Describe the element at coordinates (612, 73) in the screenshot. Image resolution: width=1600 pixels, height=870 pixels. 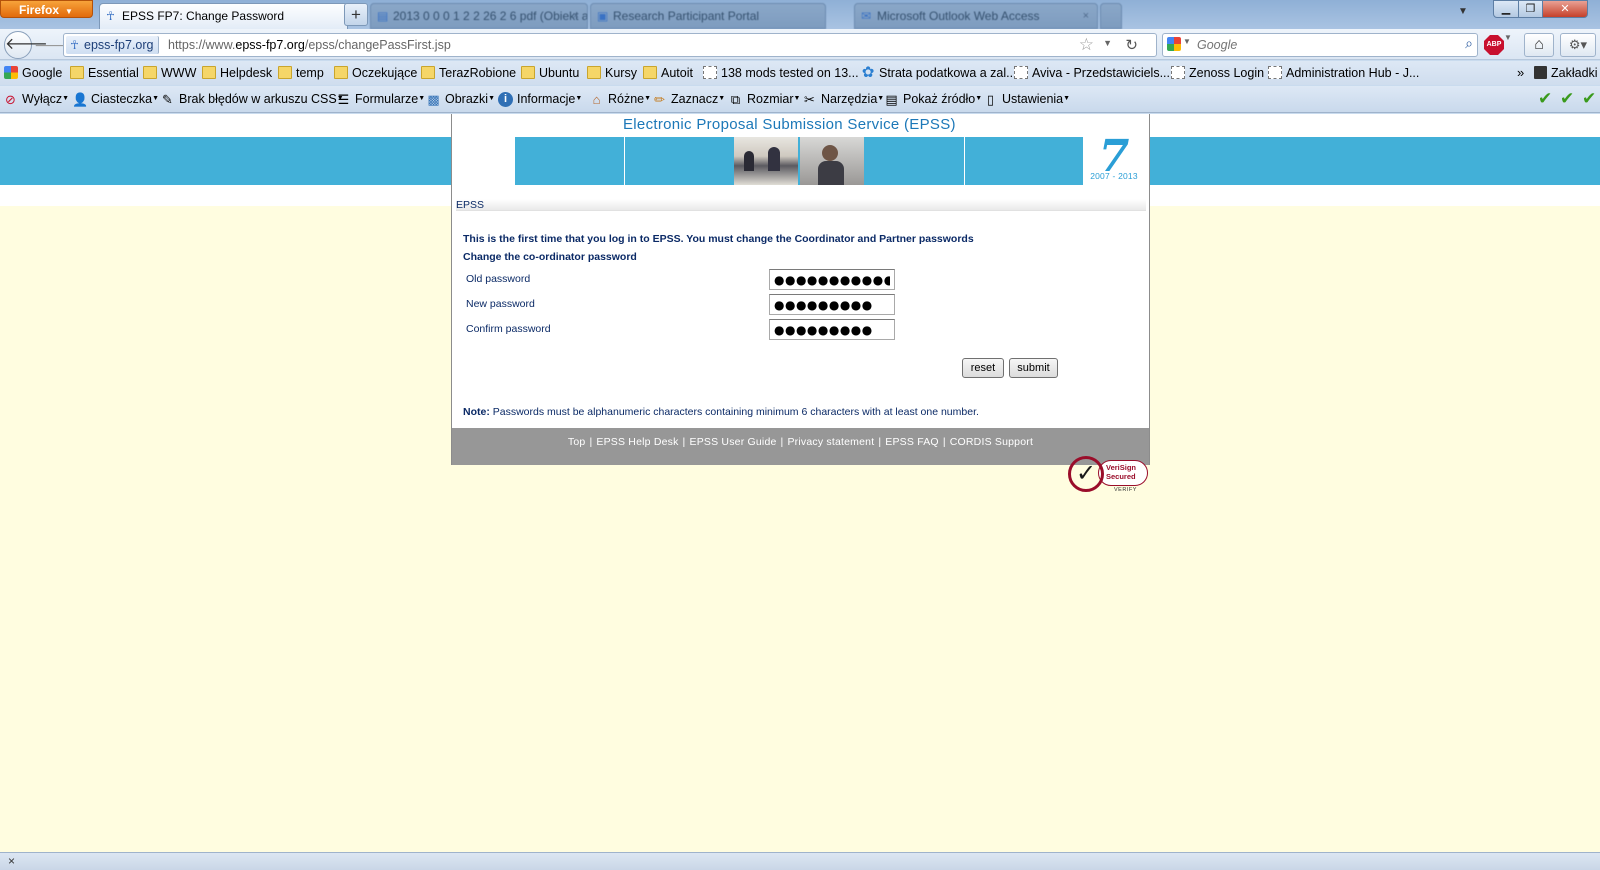
I see `bookmark-folder-kursy: Kursy` at that location.